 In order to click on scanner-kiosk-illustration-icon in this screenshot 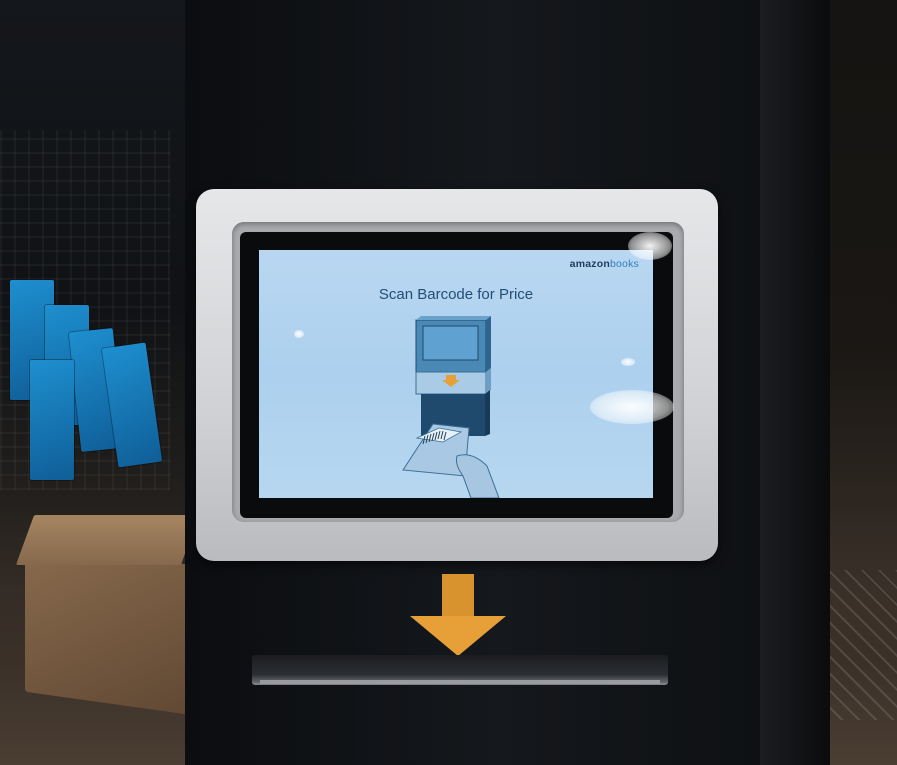, I will do `click(451, 407)`.